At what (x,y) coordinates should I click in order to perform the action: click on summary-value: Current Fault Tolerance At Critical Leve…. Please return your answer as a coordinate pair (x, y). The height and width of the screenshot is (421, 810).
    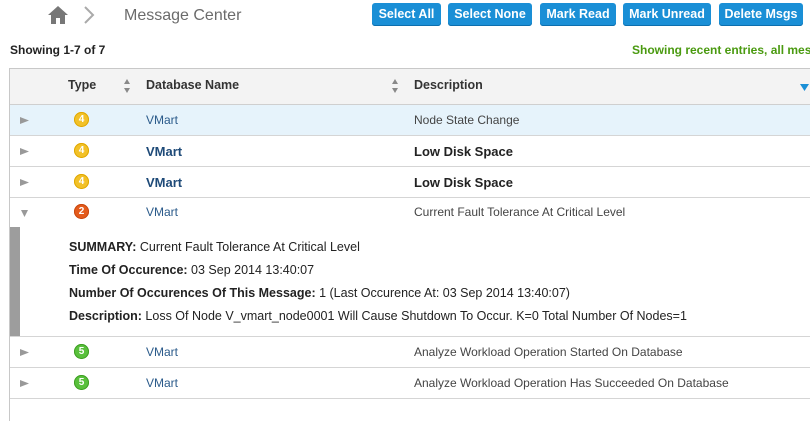
    Looking at the image, I should click on (249, 247).